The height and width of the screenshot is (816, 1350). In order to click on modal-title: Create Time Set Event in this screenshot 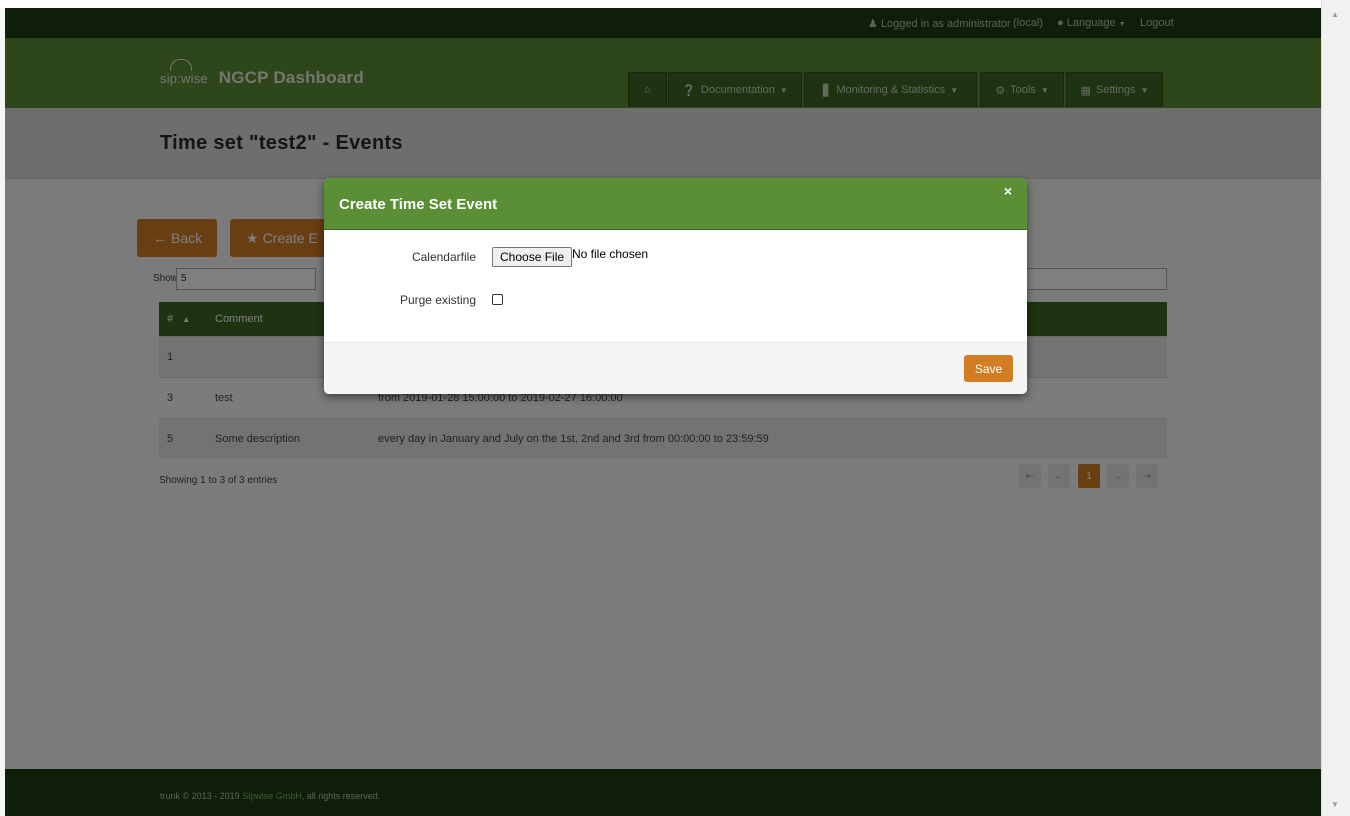, I will do `click(418, 204)`.